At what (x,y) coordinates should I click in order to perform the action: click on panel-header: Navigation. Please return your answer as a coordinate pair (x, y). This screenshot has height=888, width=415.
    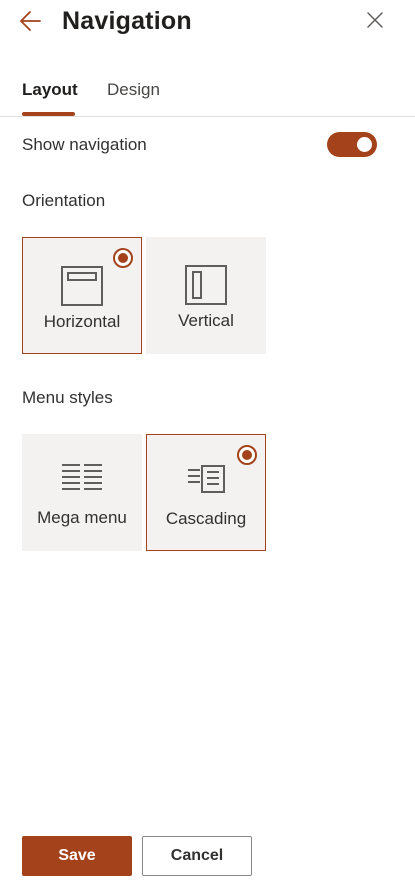
    Looking at the image, I should click on (207, 22).